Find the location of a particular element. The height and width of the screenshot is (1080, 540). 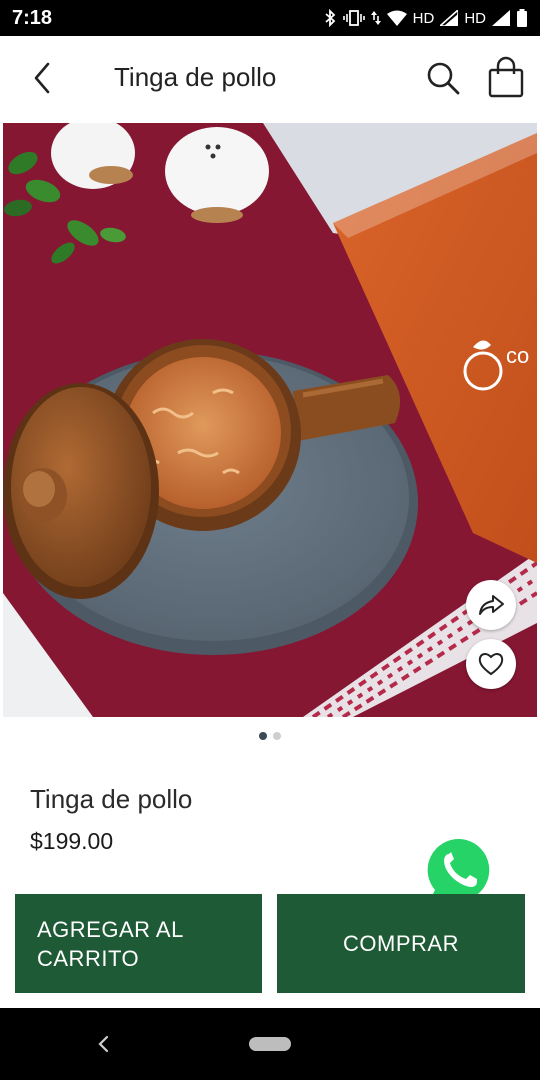

network-label-2: HD is located at coordinates (475, 18).